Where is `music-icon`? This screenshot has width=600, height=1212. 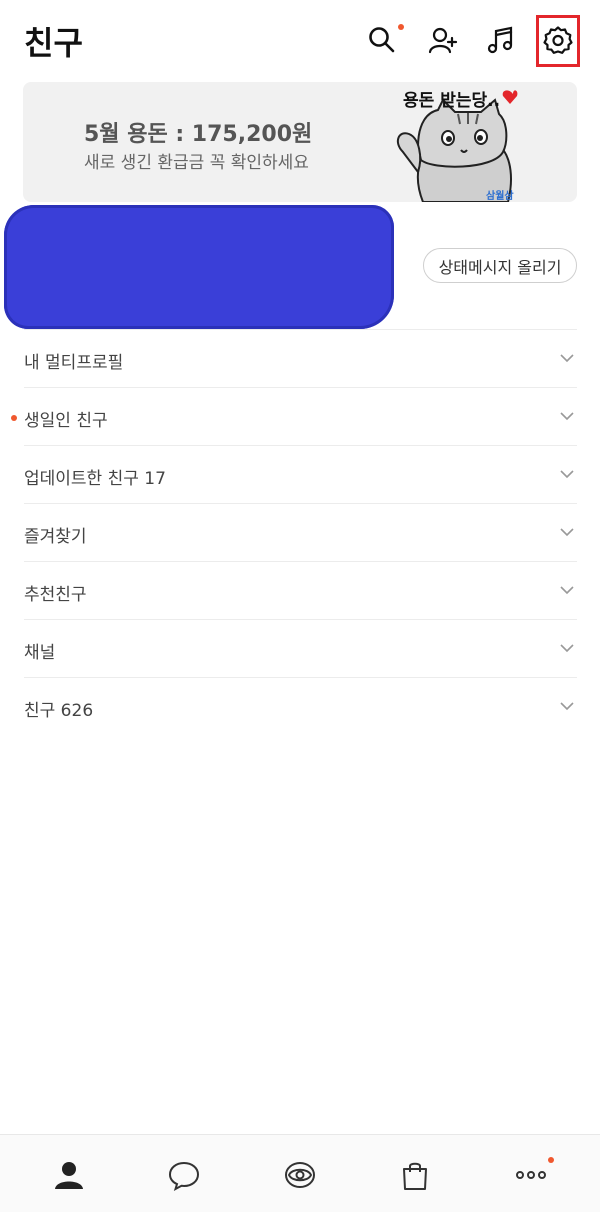
music-icon is located at coordinates (500, 40).